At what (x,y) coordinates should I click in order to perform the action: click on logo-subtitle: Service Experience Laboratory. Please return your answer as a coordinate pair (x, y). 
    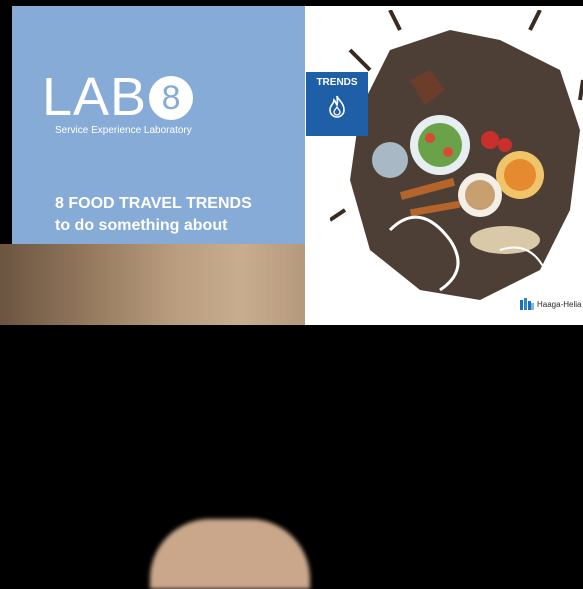
    Looking at the image, I should click on (123, 130).